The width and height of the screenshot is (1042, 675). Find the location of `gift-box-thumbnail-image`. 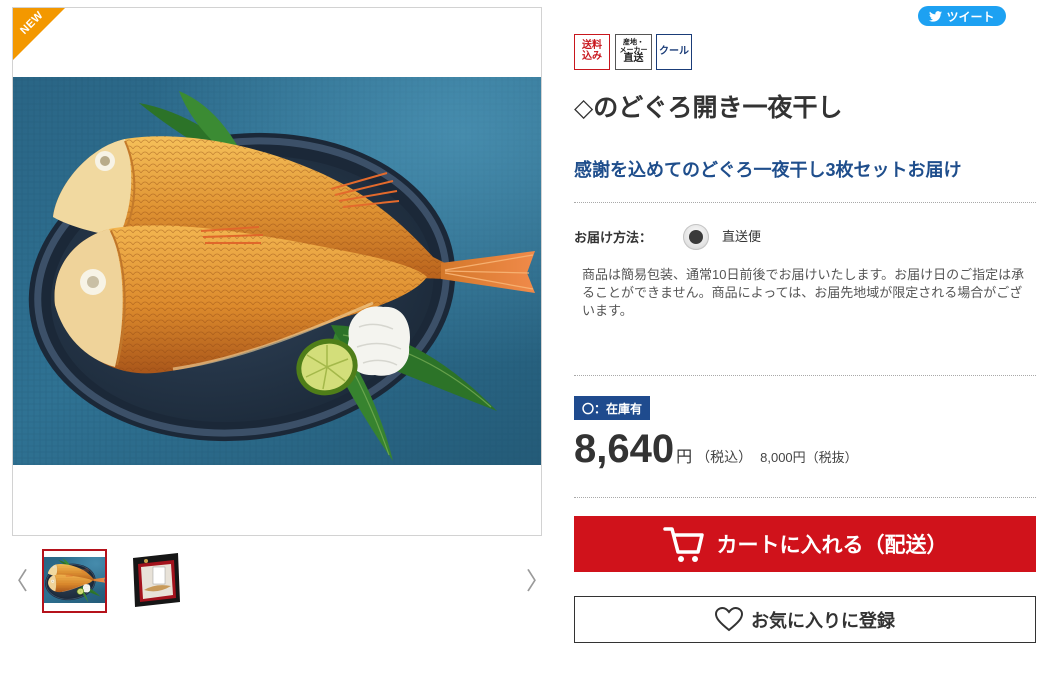

gift-box-thumbnail-image is located at coordinates (156, 580).